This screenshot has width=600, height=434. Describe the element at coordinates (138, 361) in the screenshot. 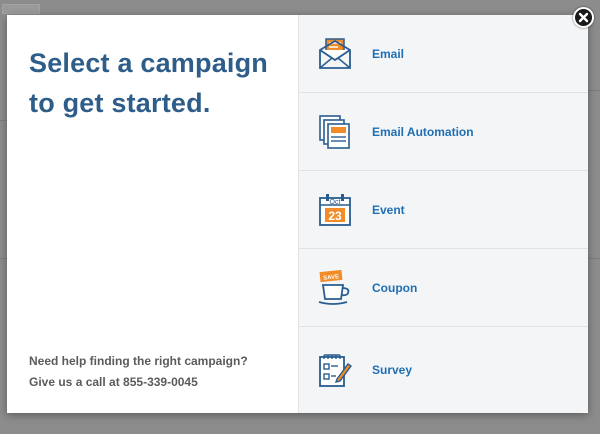

I see `help-line-question: Need help finding the right campaign?` at that location.